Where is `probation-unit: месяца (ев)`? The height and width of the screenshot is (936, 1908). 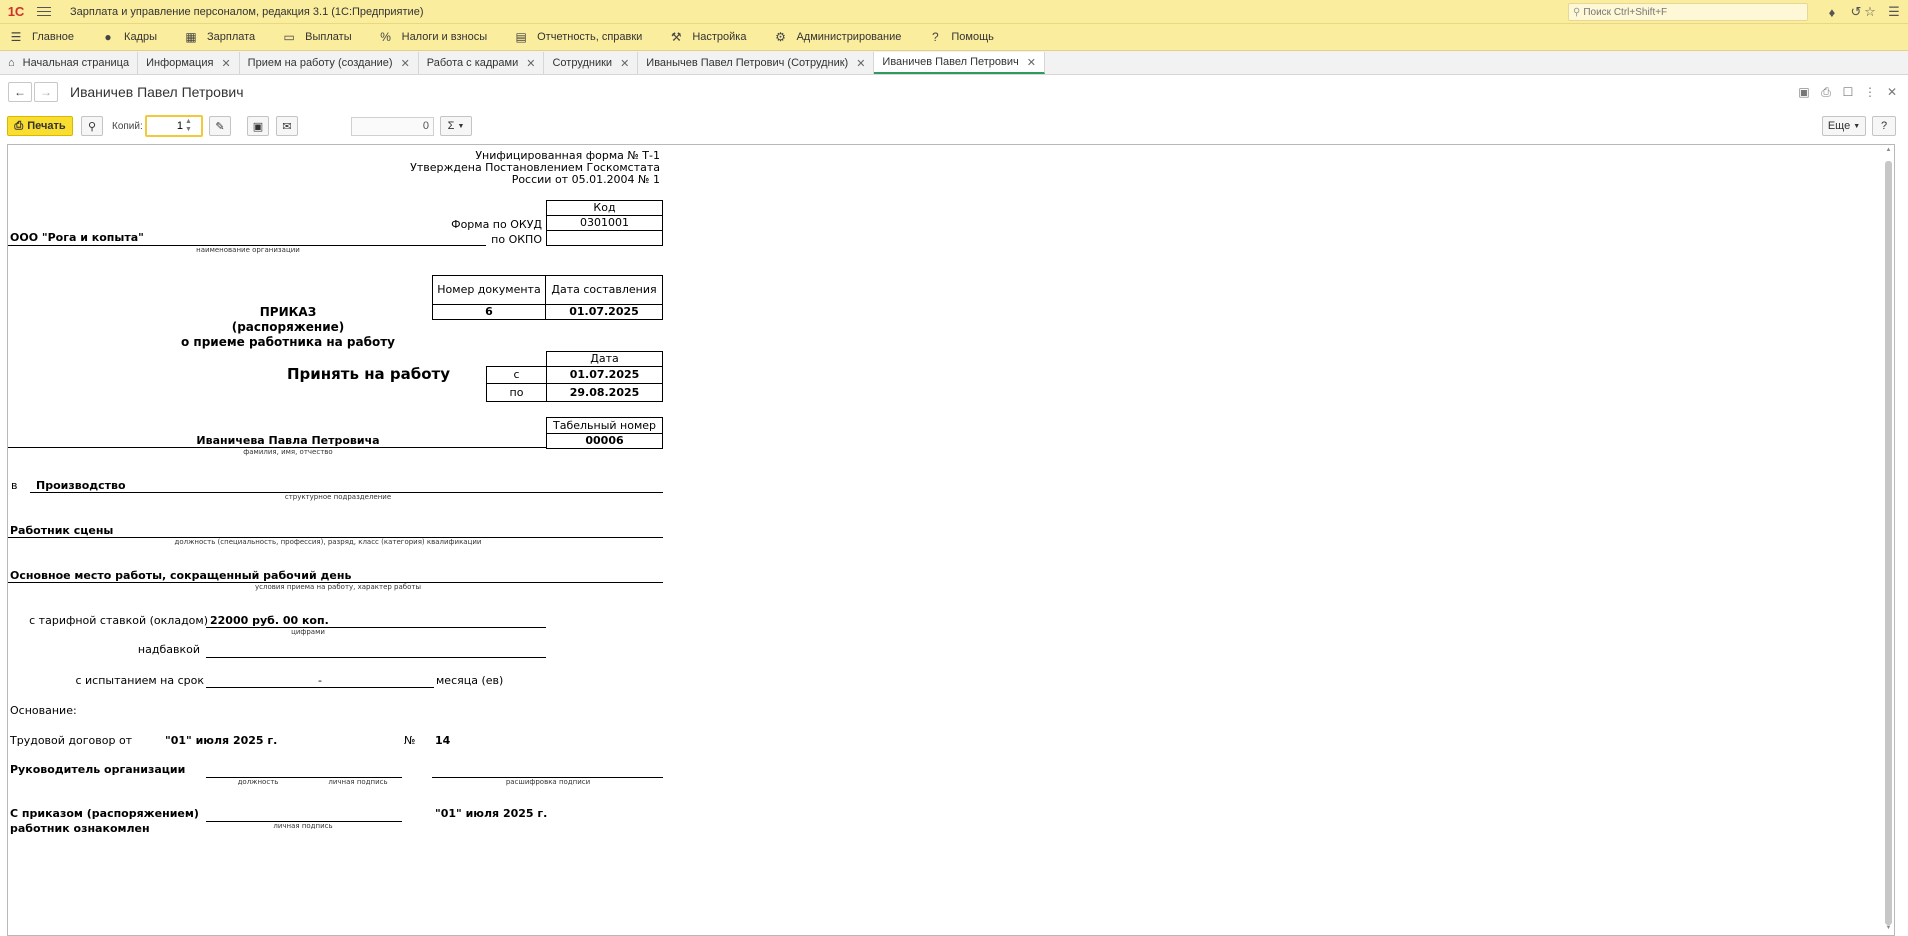
probation-unit: месяца (ев) is located at coordinates (470, 680).